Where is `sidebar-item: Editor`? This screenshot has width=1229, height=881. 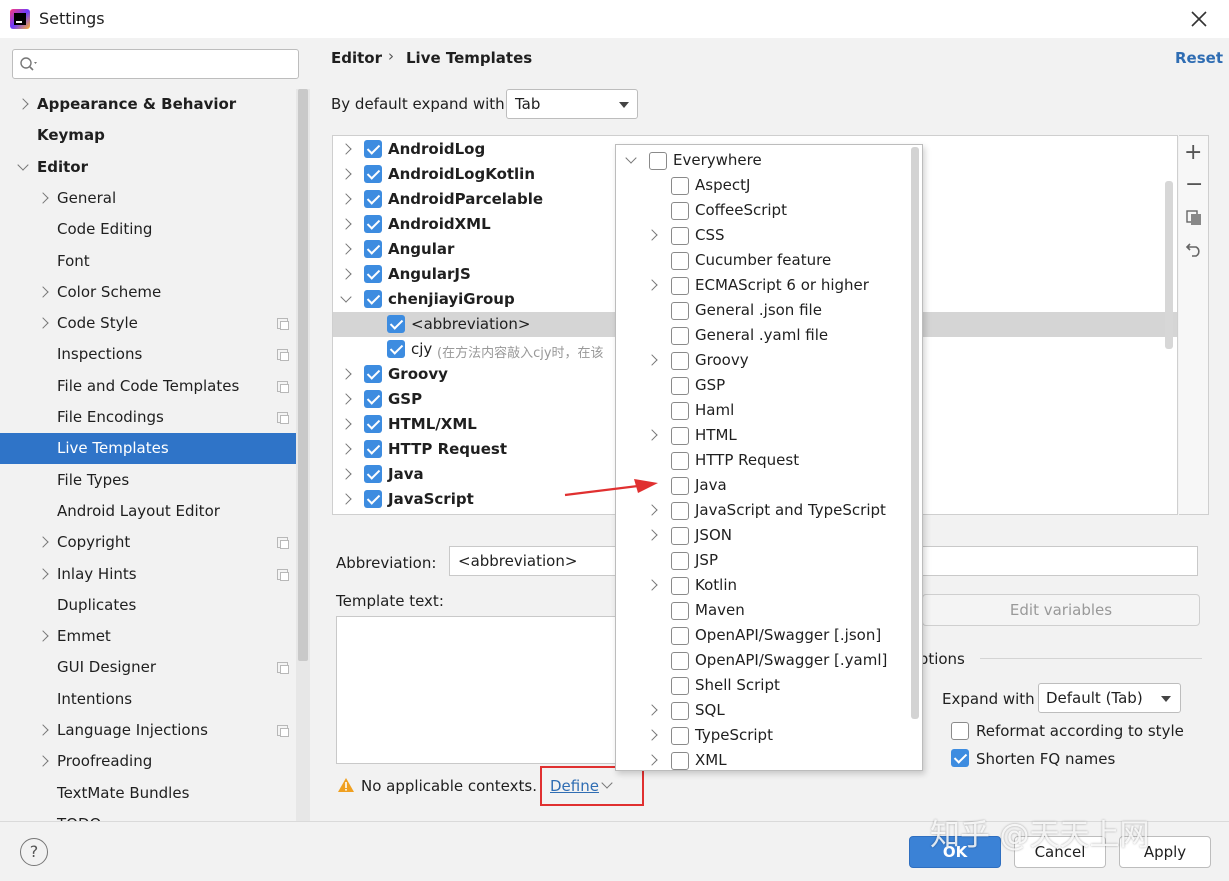 sidebar-item: Editor is located at coordinates (148, 167).